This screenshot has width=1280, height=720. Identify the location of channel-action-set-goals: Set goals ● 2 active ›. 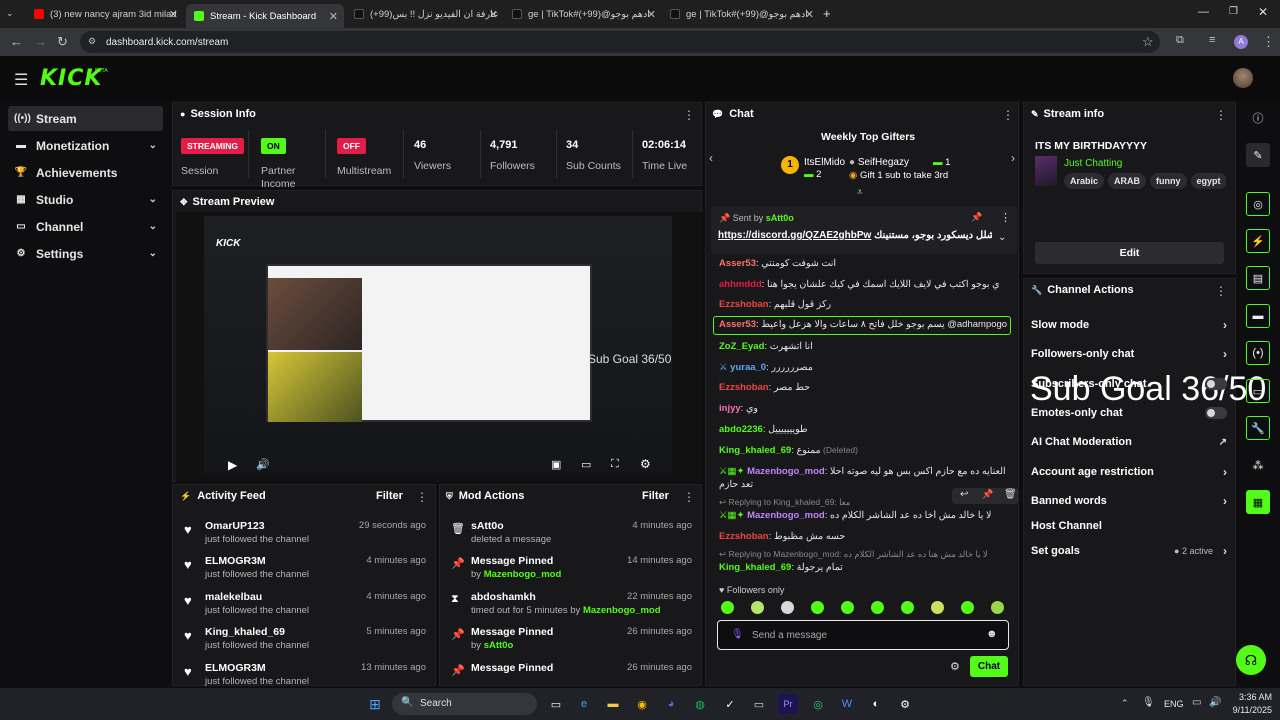
(1130, 551).